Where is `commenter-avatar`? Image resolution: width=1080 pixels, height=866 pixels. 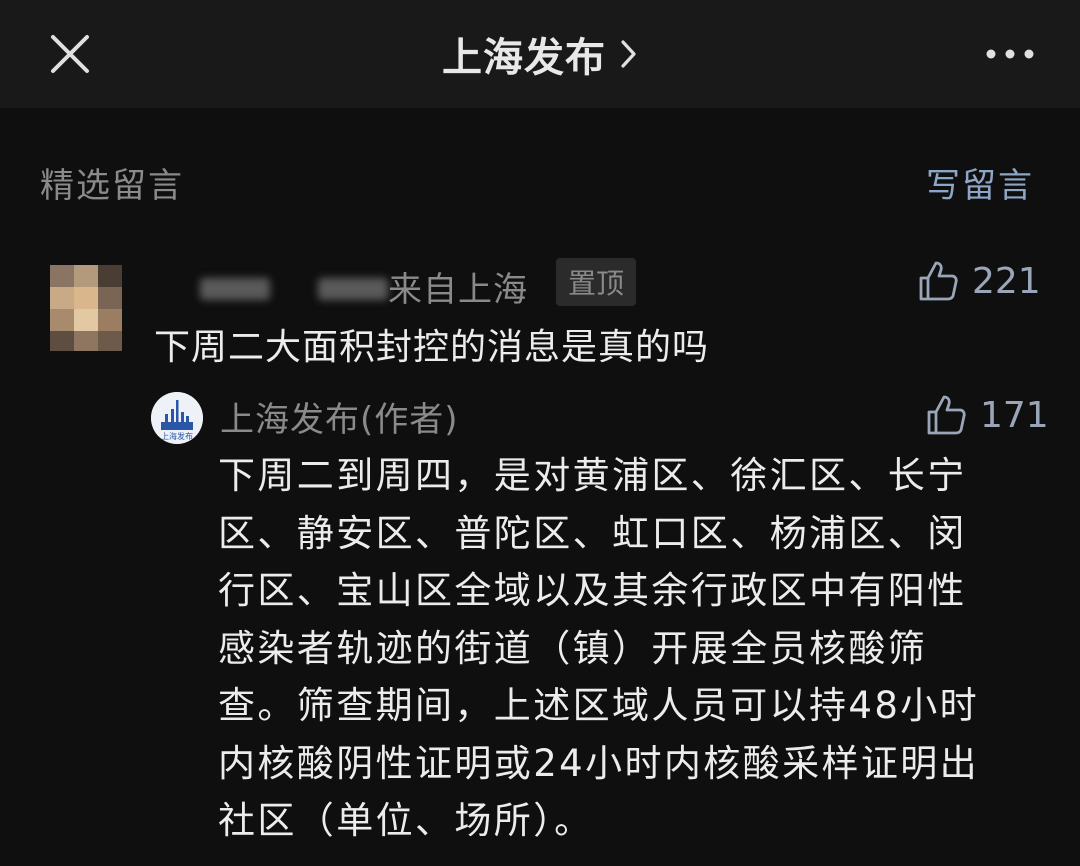
commenter-avatar is located at coordinates (86, 308).